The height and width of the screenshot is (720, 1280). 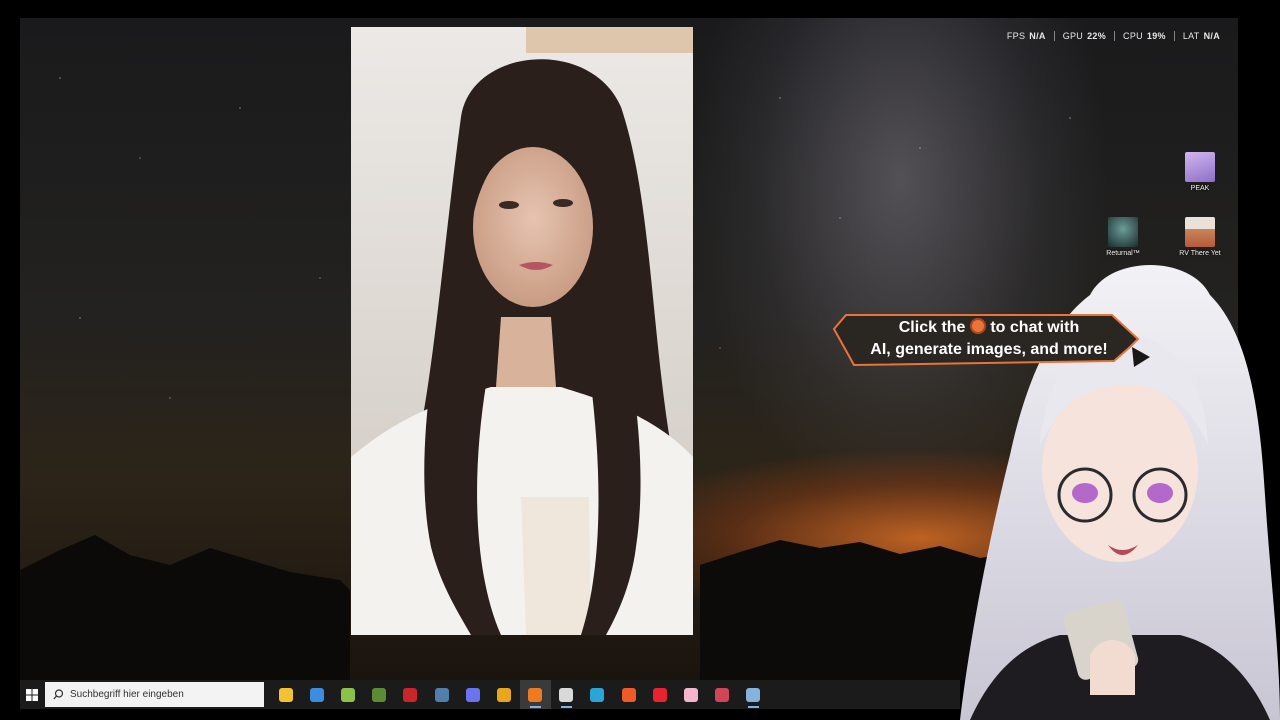 What do you see at coordinates (1156, 36) in the screenshot?
I see `cpu-value: 19%` at bounding box center [1156, 36].